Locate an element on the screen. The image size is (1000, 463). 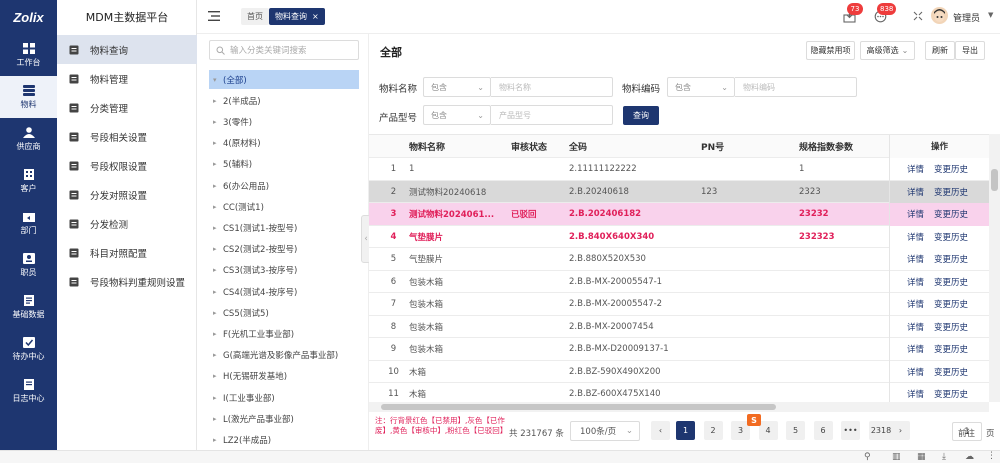
page-button: 4 is located at coordinates (768, 430).